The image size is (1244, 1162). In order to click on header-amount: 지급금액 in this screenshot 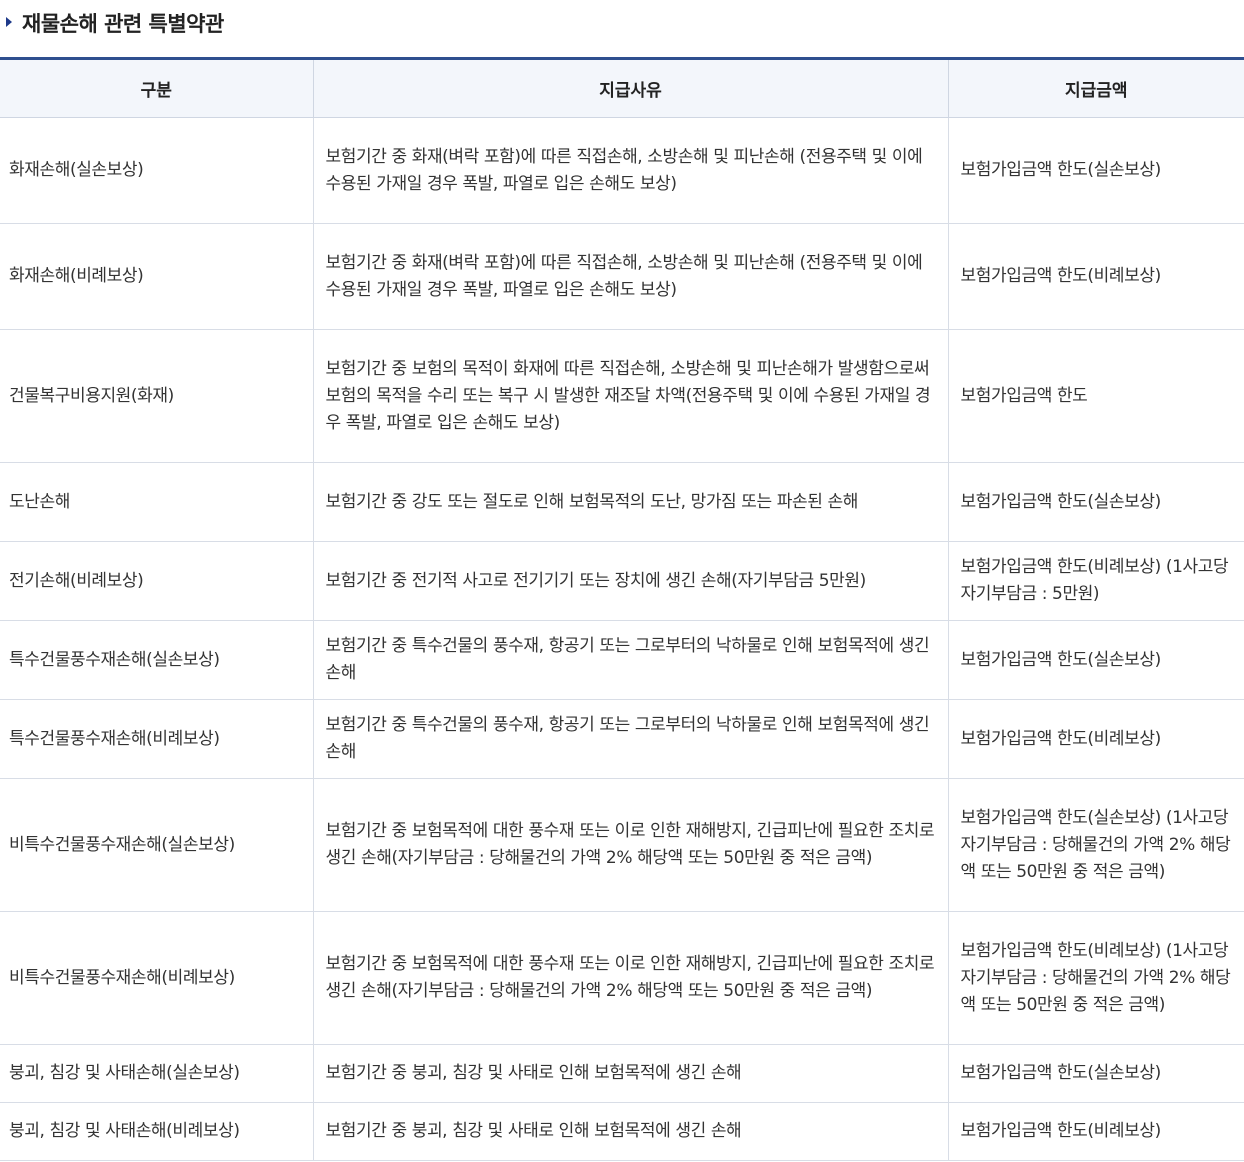, I will do `click(1095, 88)`.